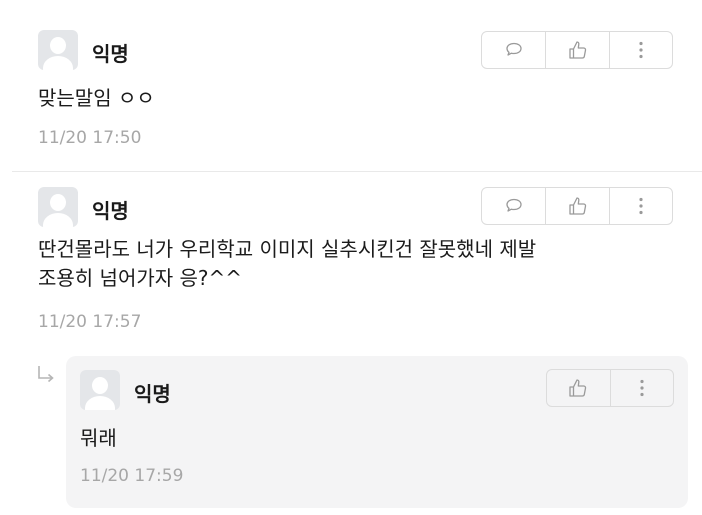 This screenshot has height=515, width=702. What do you see at coordinates (90, 138) in the screenshot?
I see `comment-timestamp: 11/20 17:50` at bounding box center [90, 138].